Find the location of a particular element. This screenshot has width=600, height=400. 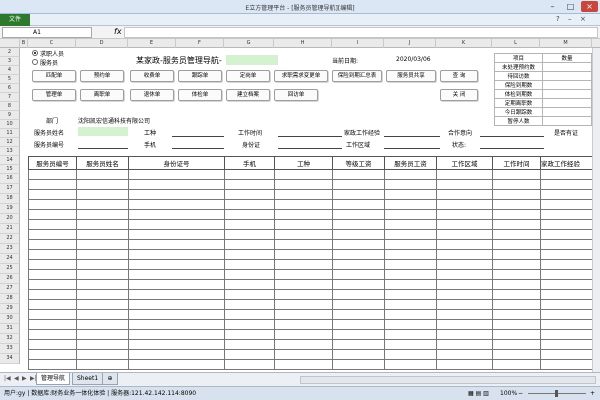

create-profile-button: 建立档案 is located at coordinates (248, 95).